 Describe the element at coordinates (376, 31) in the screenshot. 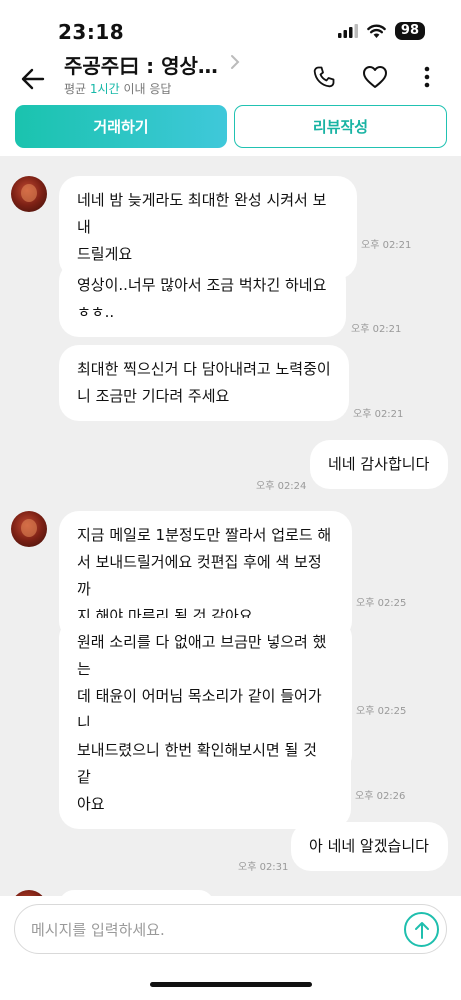

I see `wifi-icon` at that location.